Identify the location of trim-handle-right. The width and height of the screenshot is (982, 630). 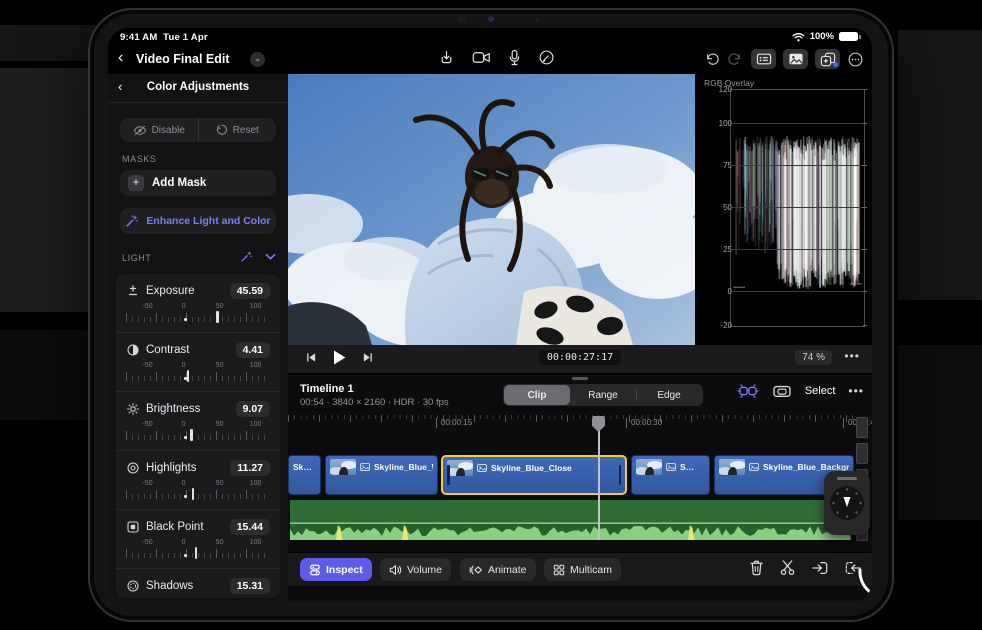
(619, 475).